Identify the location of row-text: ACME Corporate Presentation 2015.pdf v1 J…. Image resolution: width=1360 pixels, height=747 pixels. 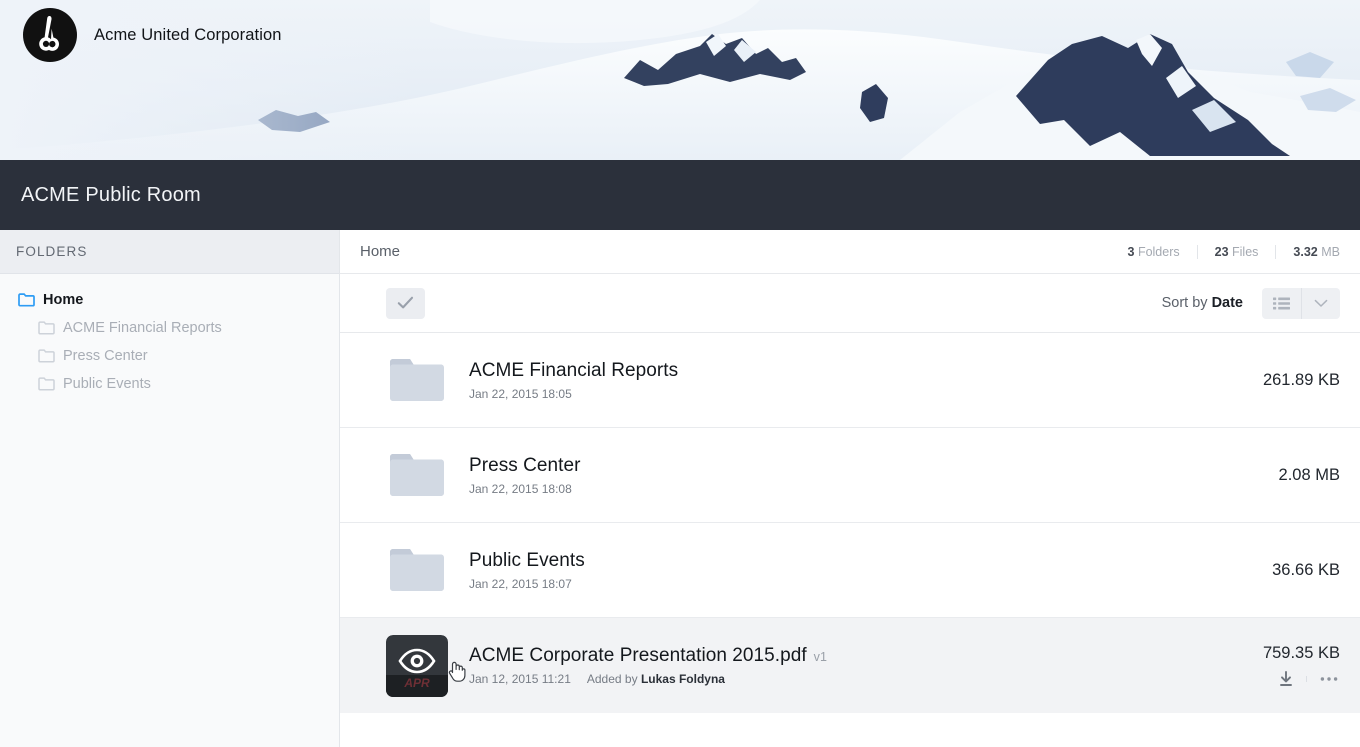
(866, 665).